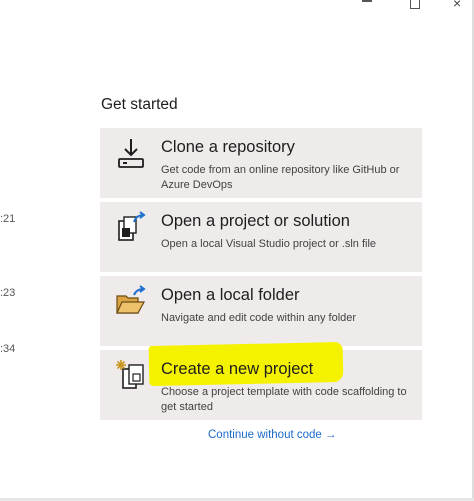 This screenshot has width=474, height=501. Describe the element at coordinates (230, 295) in the screenshot. I see `card-title: Open a local folder` at that location.